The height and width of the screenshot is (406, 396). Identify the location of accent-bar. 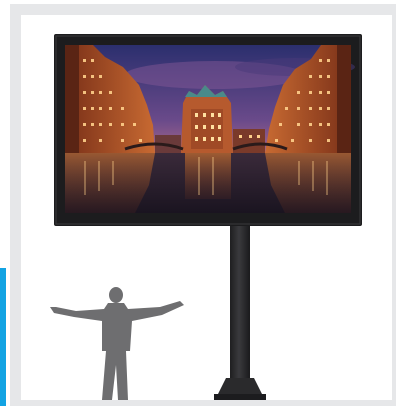
(3, 337).